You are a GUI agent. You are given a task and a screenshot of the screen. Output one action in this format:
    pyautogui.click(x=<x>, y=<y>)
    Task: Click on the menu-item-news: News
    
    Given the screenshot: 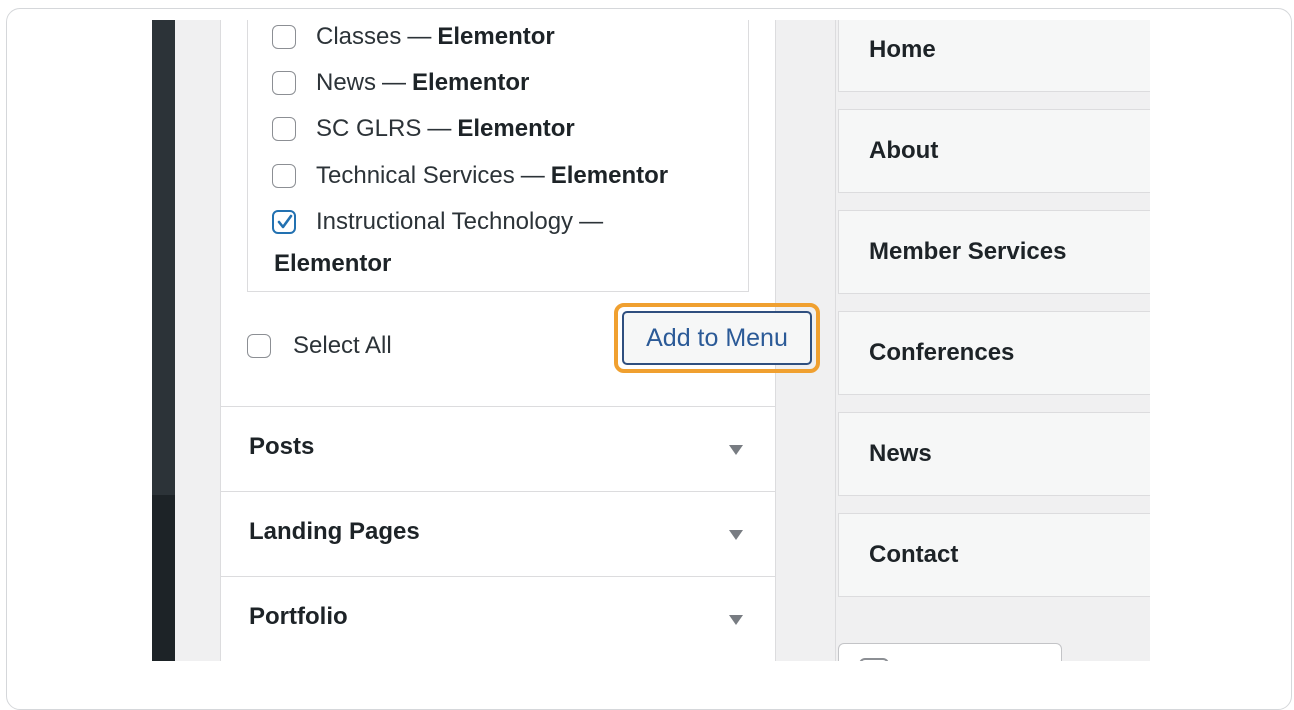 What is the action you would take?
    pyautogui.click(x=994, y=454)
    